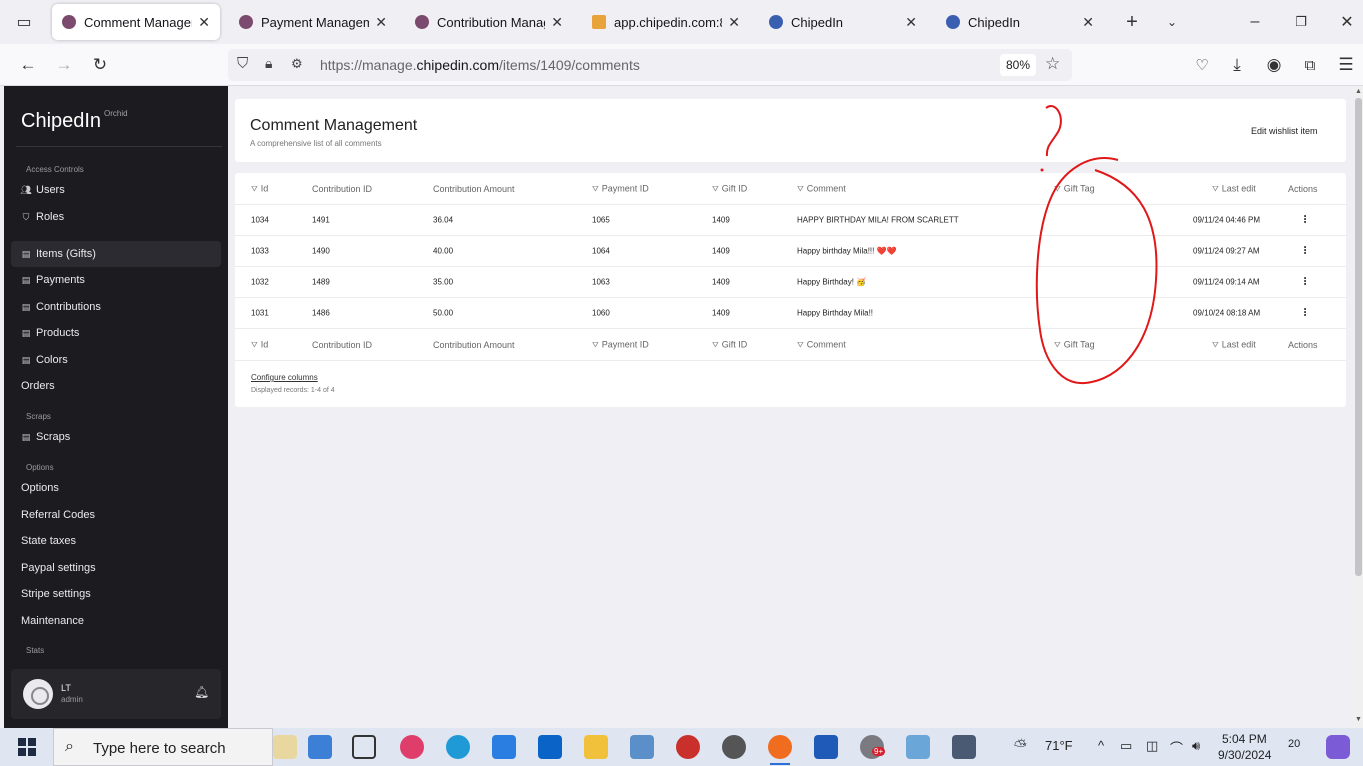 Image resolution: width=1363 pixels, height=766 pixels. I want to click on sidebar-item-contributions: ▤ Contributions, so click(116, 307).